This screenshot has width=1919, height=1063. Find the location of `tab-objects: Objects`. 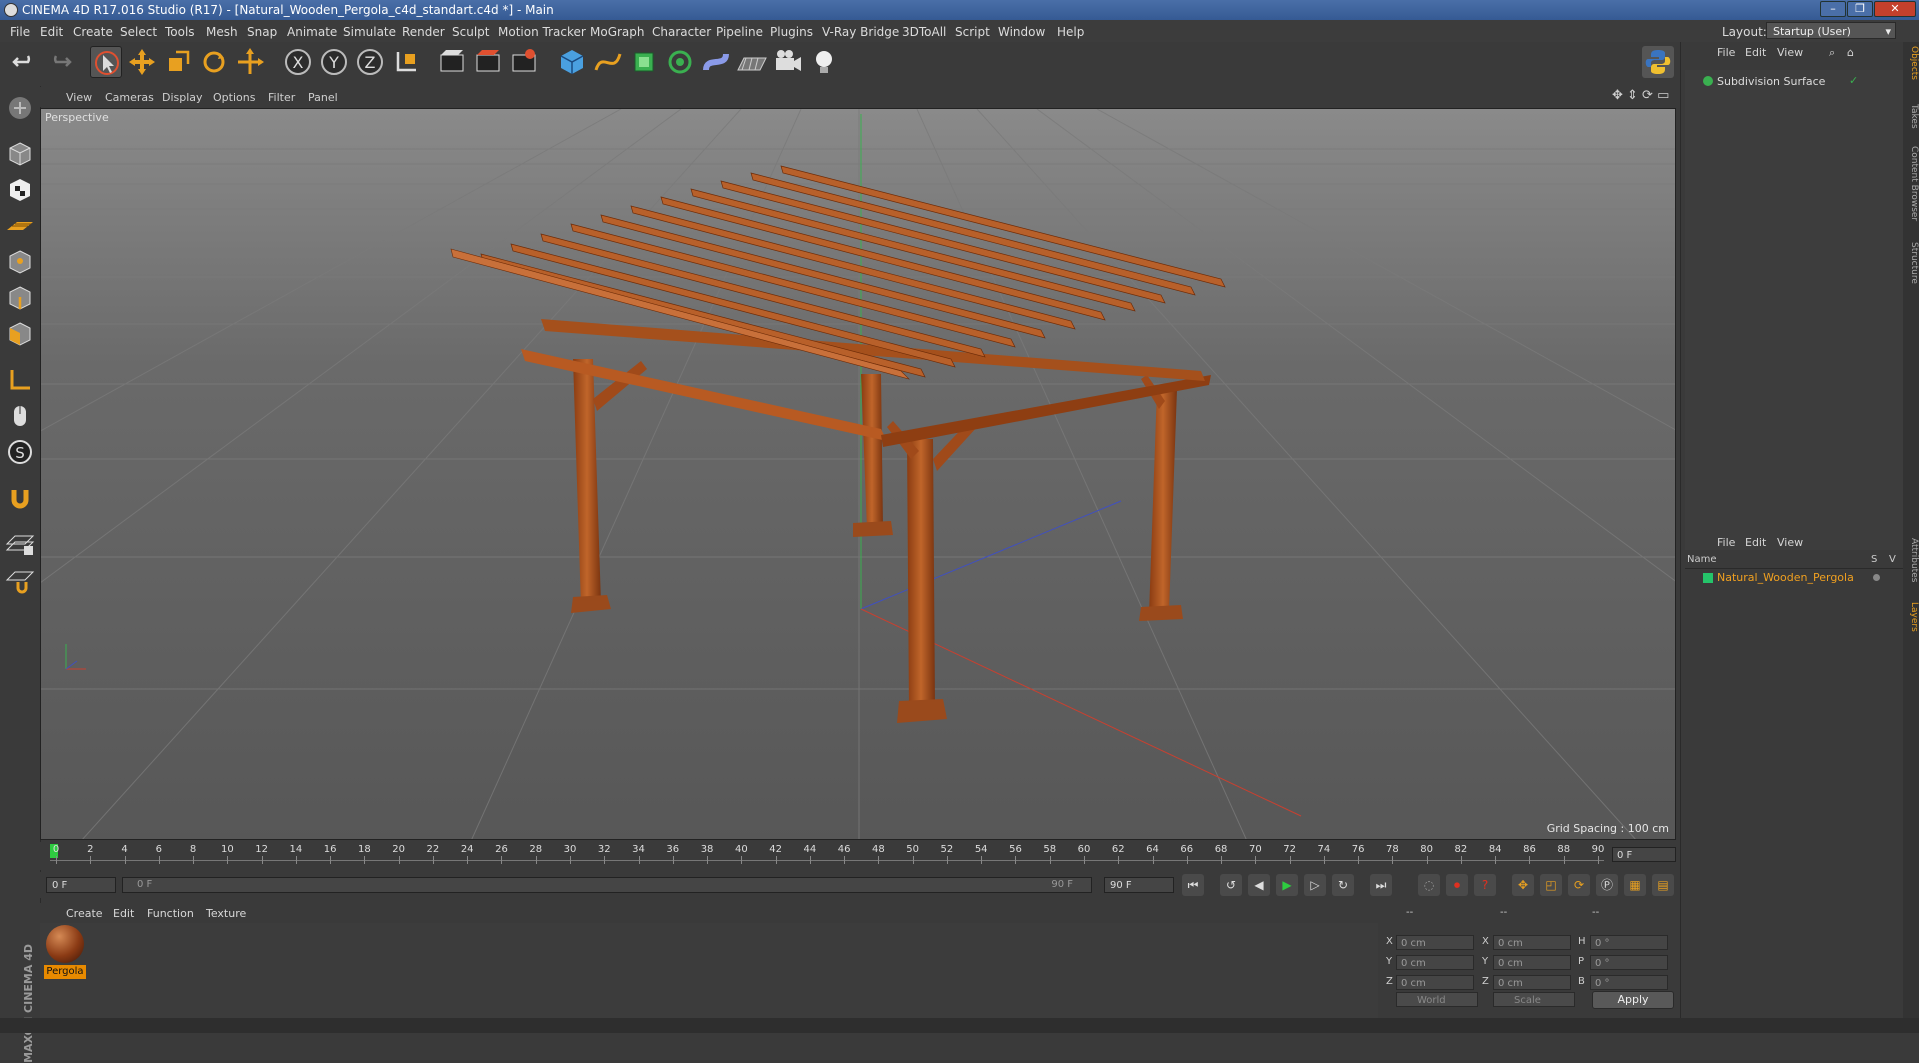

tab-objects: Objects is located at coordinates (1911, 63).